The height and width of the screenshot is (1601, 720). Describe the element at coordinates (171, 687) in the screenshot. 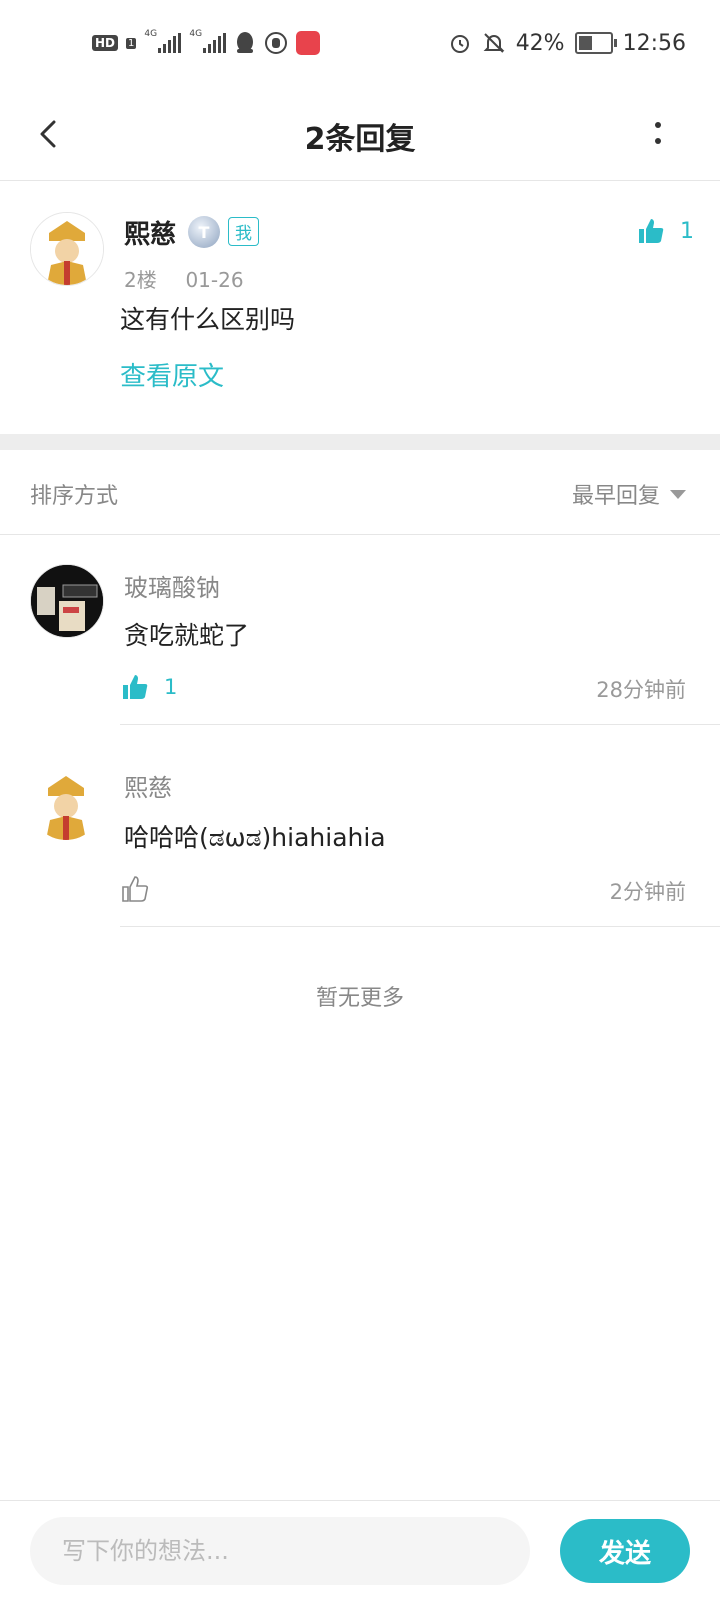

I see `reply-like-count: 1` at that location.